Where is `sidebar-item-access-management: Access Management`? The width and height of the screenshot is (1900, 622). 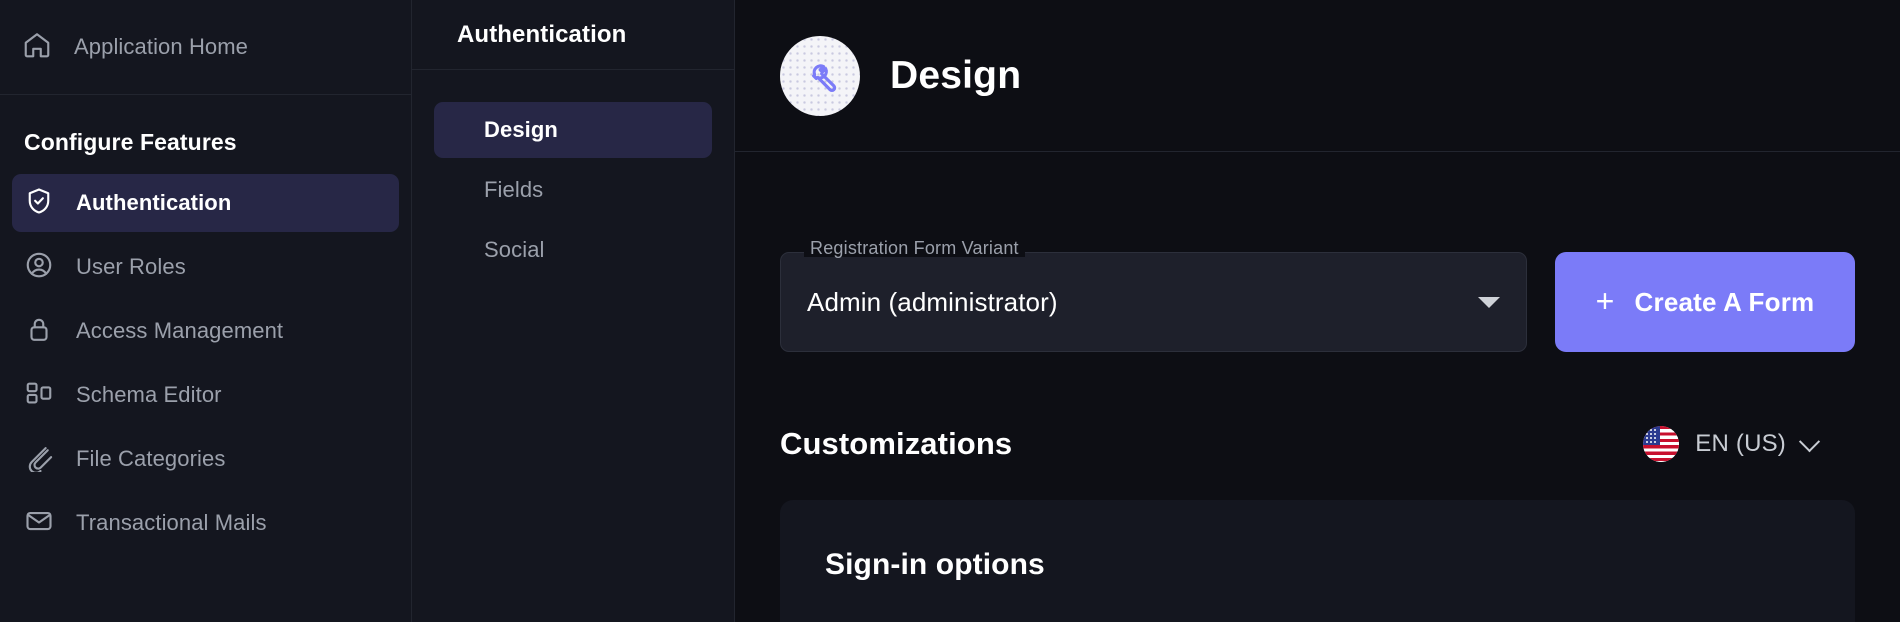
sidebar-item-access-management: Access Management is located at coordinates (205, 331).